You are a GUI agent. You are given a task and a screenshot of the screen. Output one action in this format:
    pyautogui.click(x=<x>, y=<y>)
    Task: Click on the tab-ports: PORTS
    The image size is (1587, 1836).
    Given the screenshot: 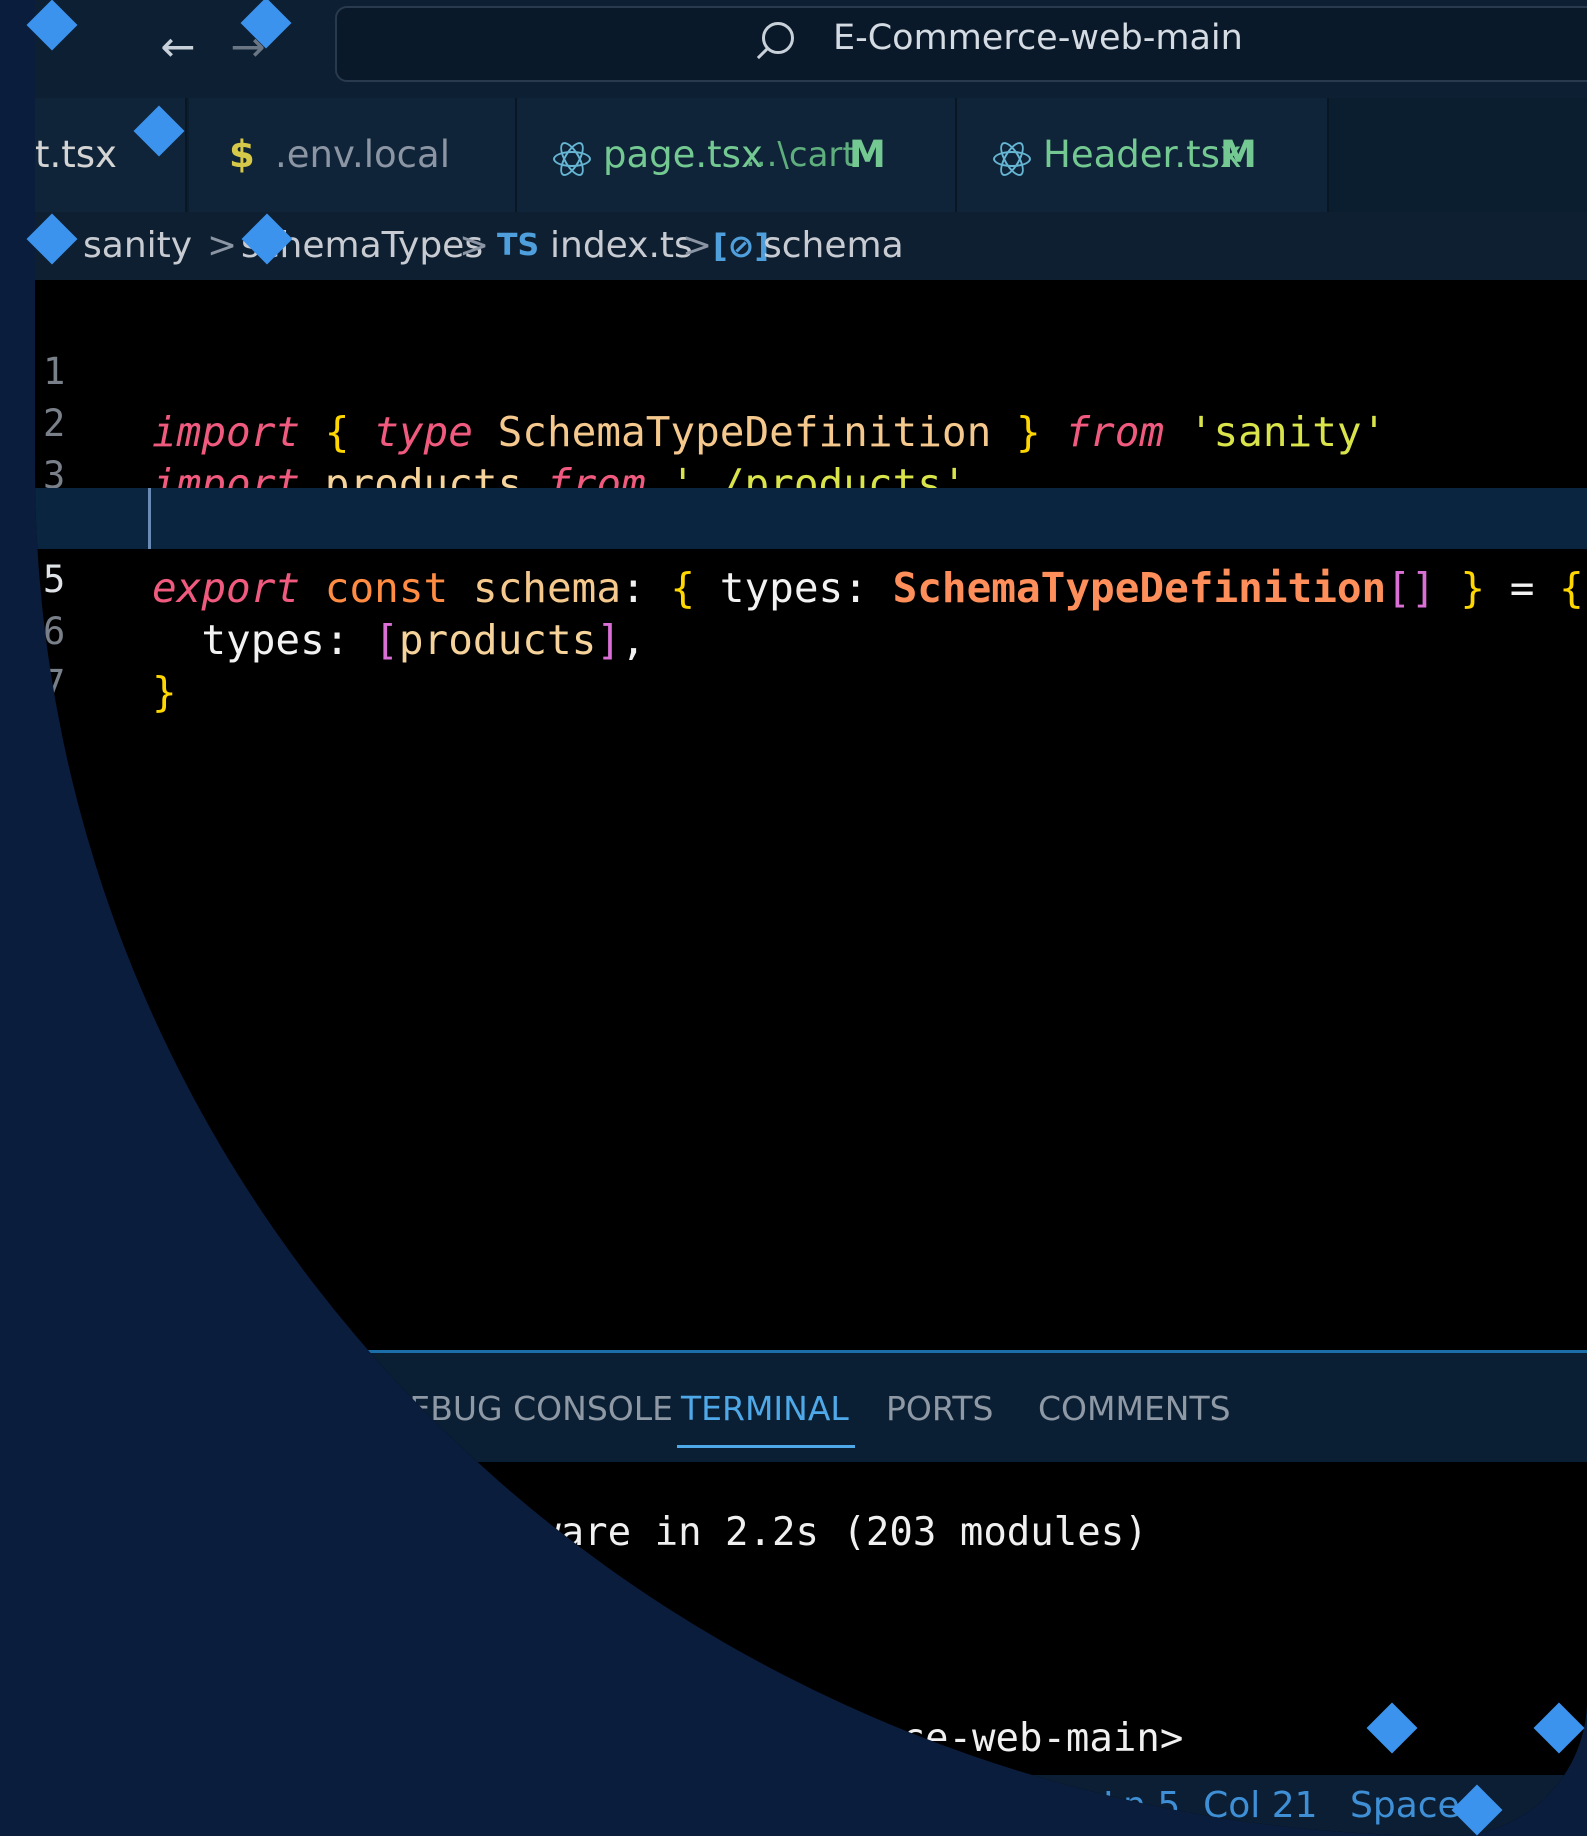 What is the action you would take?
    pyautogui.click(x=940, y=1408)
    